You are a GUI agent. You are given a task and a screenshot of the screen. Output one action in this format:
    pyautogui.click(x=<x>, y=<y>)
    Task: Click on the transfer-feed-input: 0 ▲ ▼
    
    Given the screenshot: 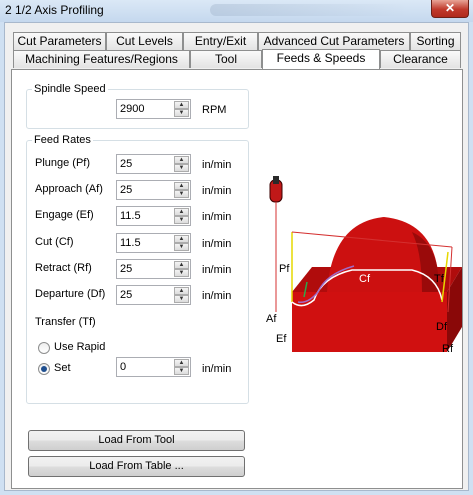 What is the action you would take?
    pyautogui.click(x=153, y=367)
    